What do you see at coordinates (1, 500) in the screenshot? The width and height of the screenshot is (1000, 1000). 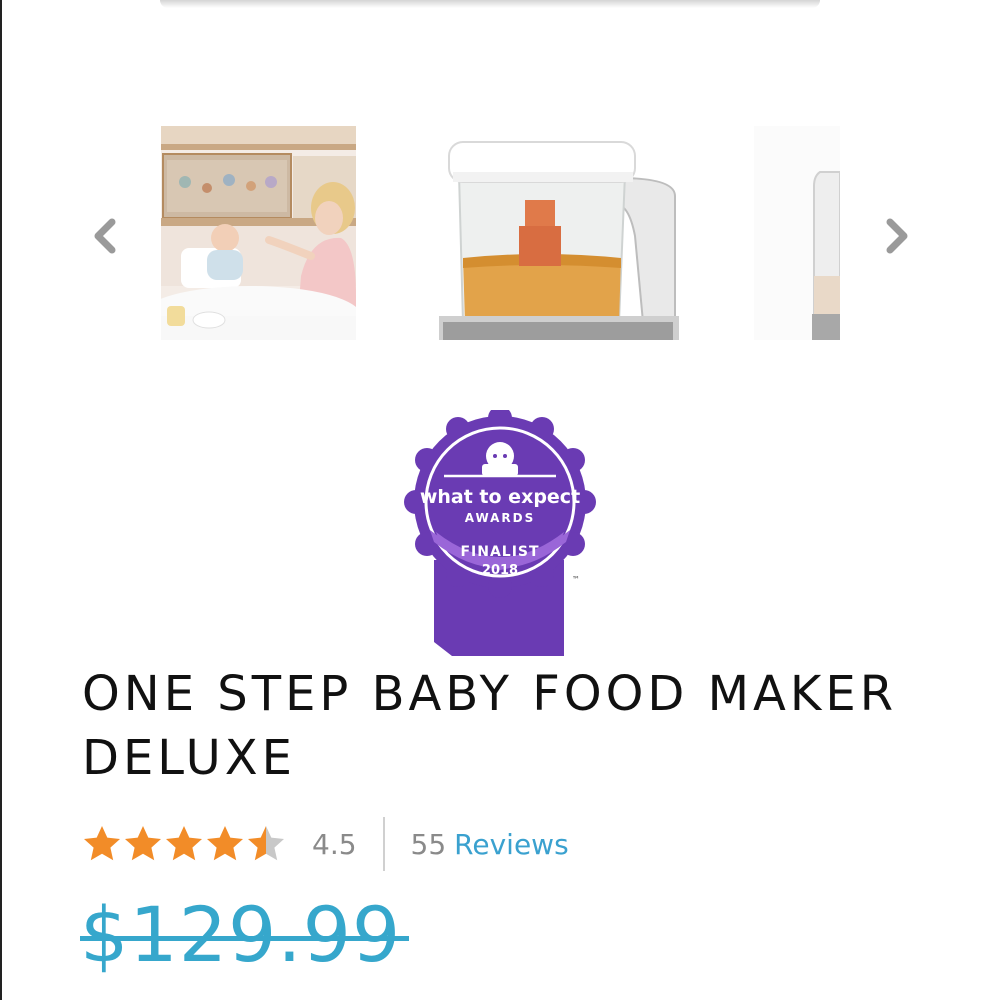 I see `left-edge-border` at bounding box center [1, 500].